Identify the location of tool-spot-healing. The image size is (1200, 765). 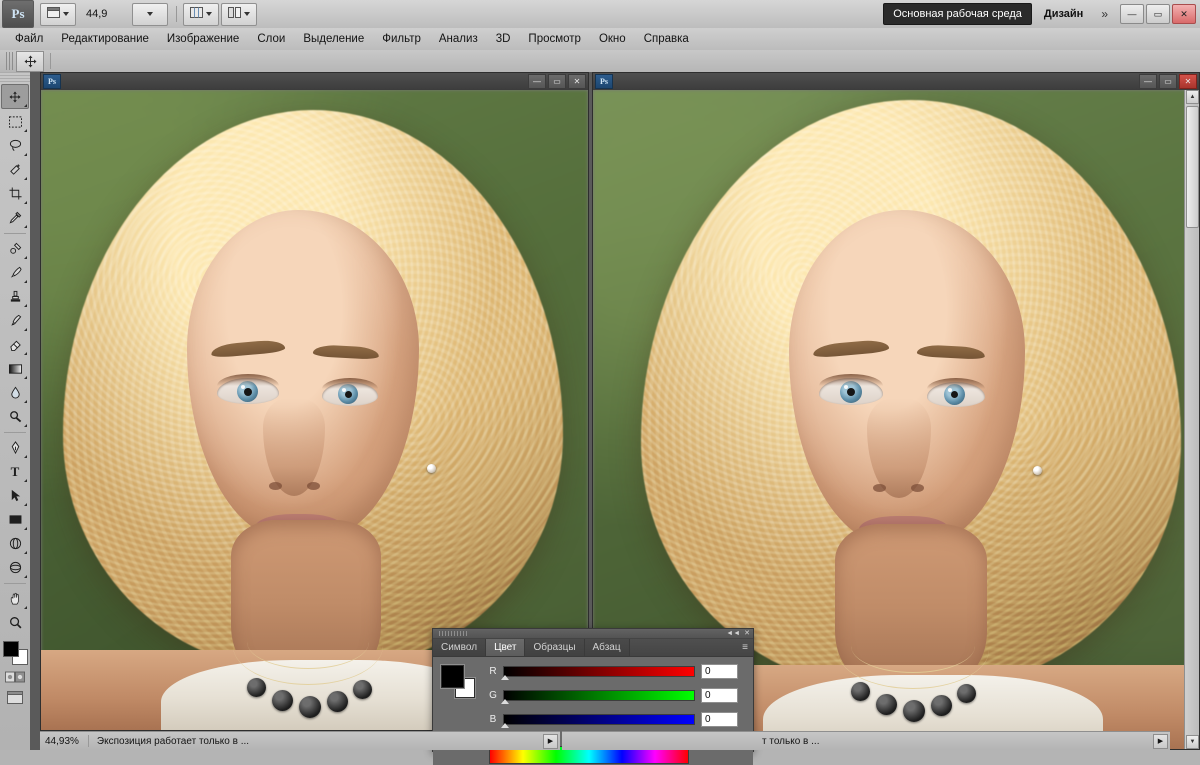
(15, 248).